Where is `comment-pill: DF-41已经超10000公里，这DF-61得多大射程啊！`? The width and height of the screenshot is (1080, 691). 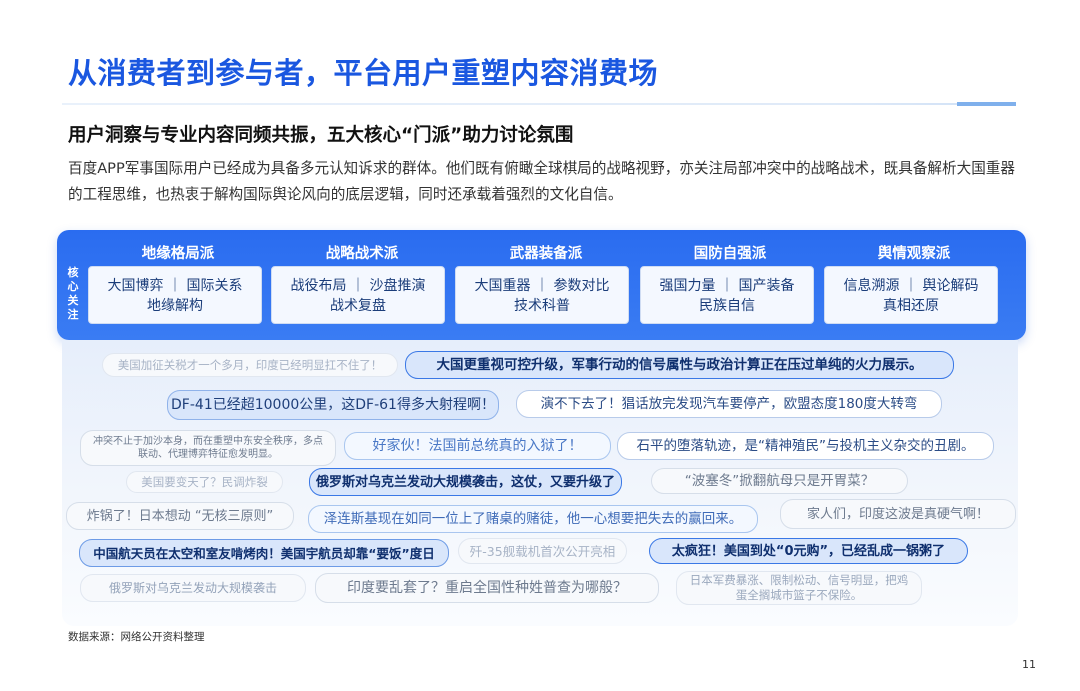 comment-pill: DF-41已经超10000公里，这DF-61得多大射程啊！ is located at coordinates (333, 405).